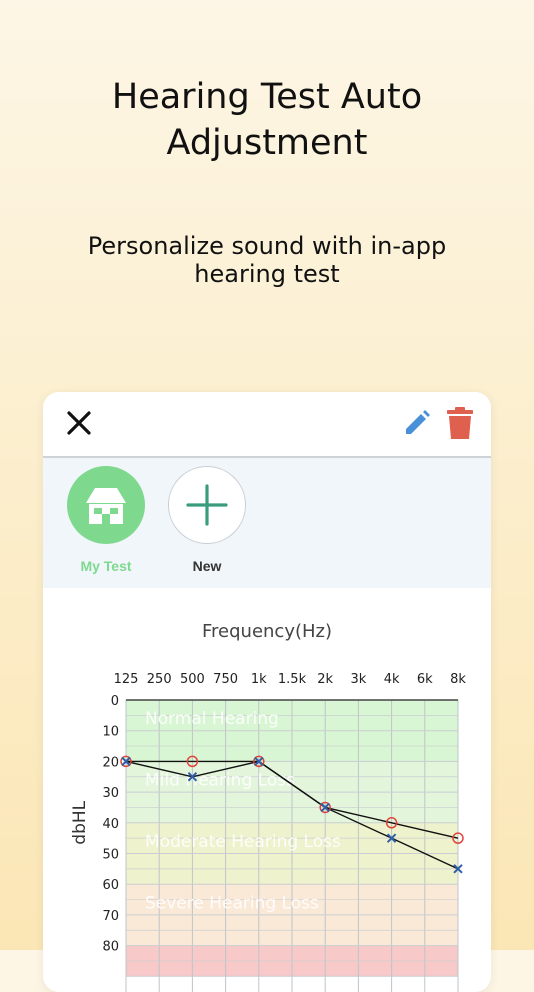  Describe the element at coordinates (110, 732) in the screenshot. I see `y-tick-label: 10` at that location.